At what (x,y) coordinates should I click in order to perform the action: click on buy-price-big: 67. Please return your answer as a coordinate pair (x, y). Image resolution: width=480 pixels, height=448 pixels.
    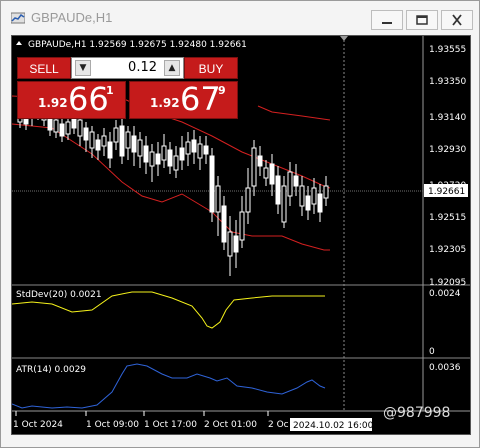
    Looking at the image, I should click on (200, 99).